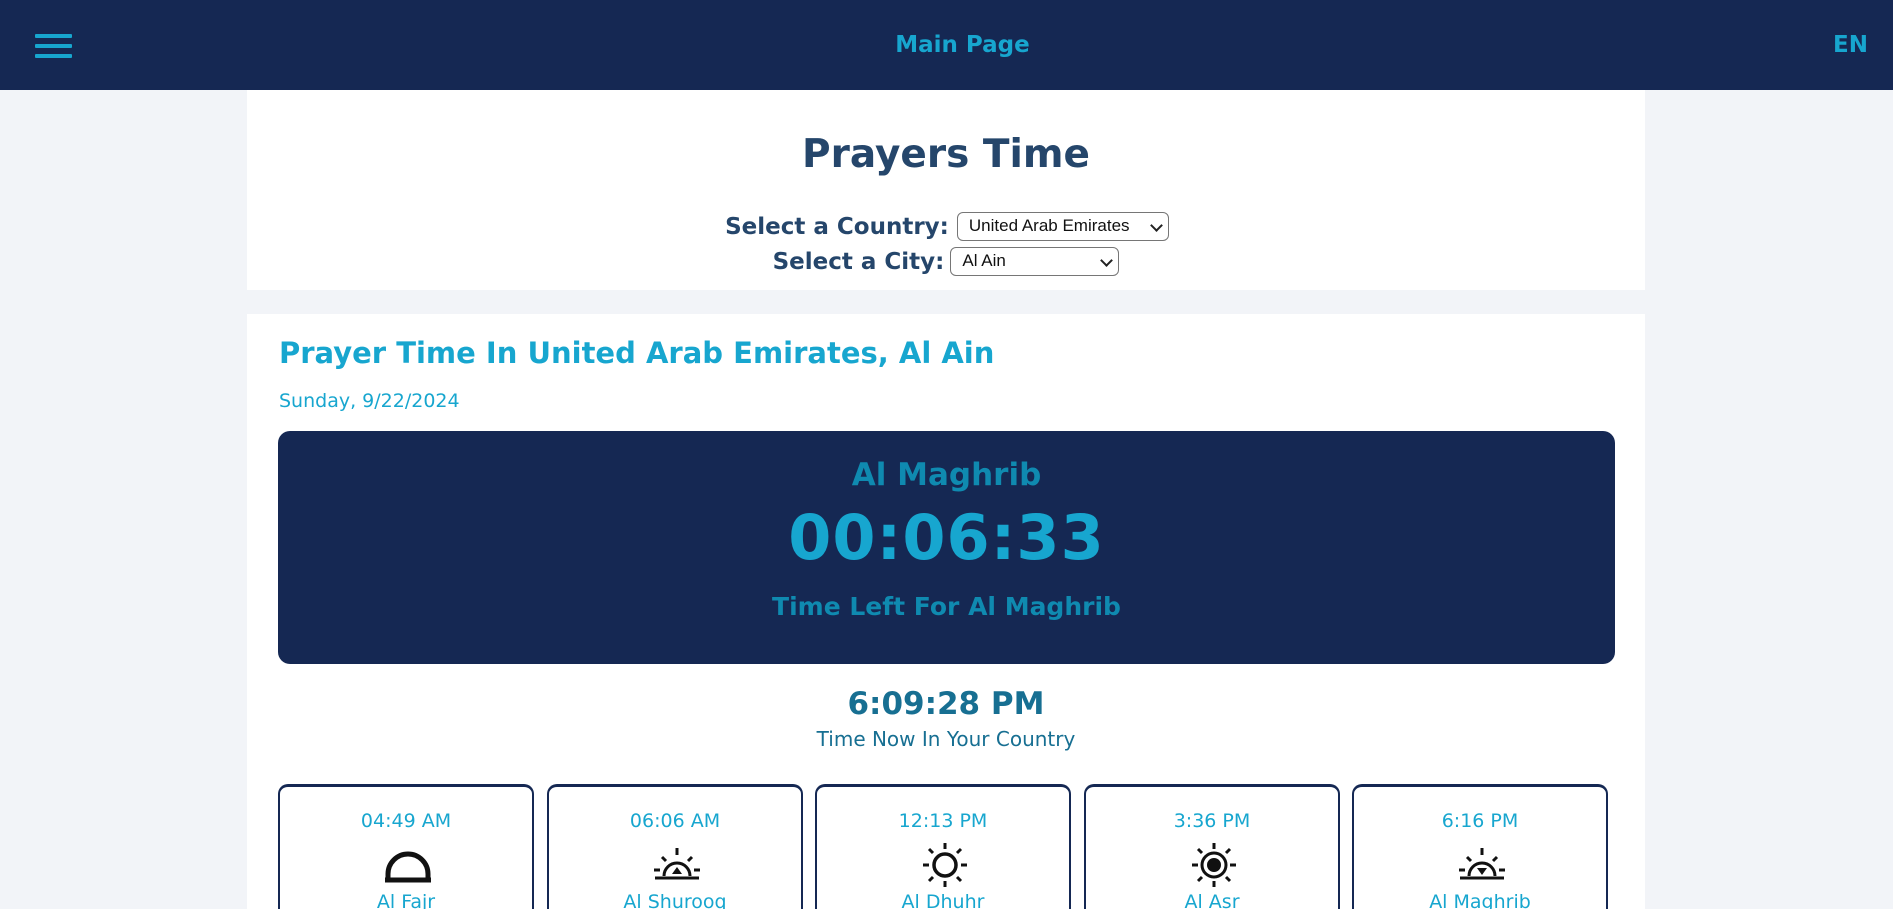 Image resolution: width=1893 pixels, height=909 pixels. Describe the element at coordinates (946, 704) in the screenshot. I see `current-time: 6:09:28 PM` at that location.